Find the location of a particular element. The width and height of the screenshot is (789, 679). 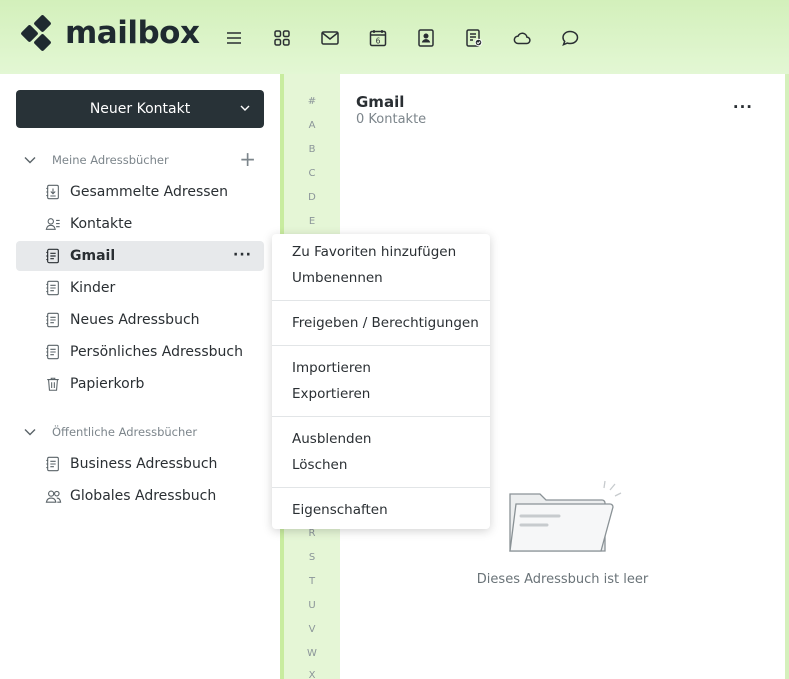

sidebar-item-label: Gesammelte Adressen is located at coordinates (149, 192).